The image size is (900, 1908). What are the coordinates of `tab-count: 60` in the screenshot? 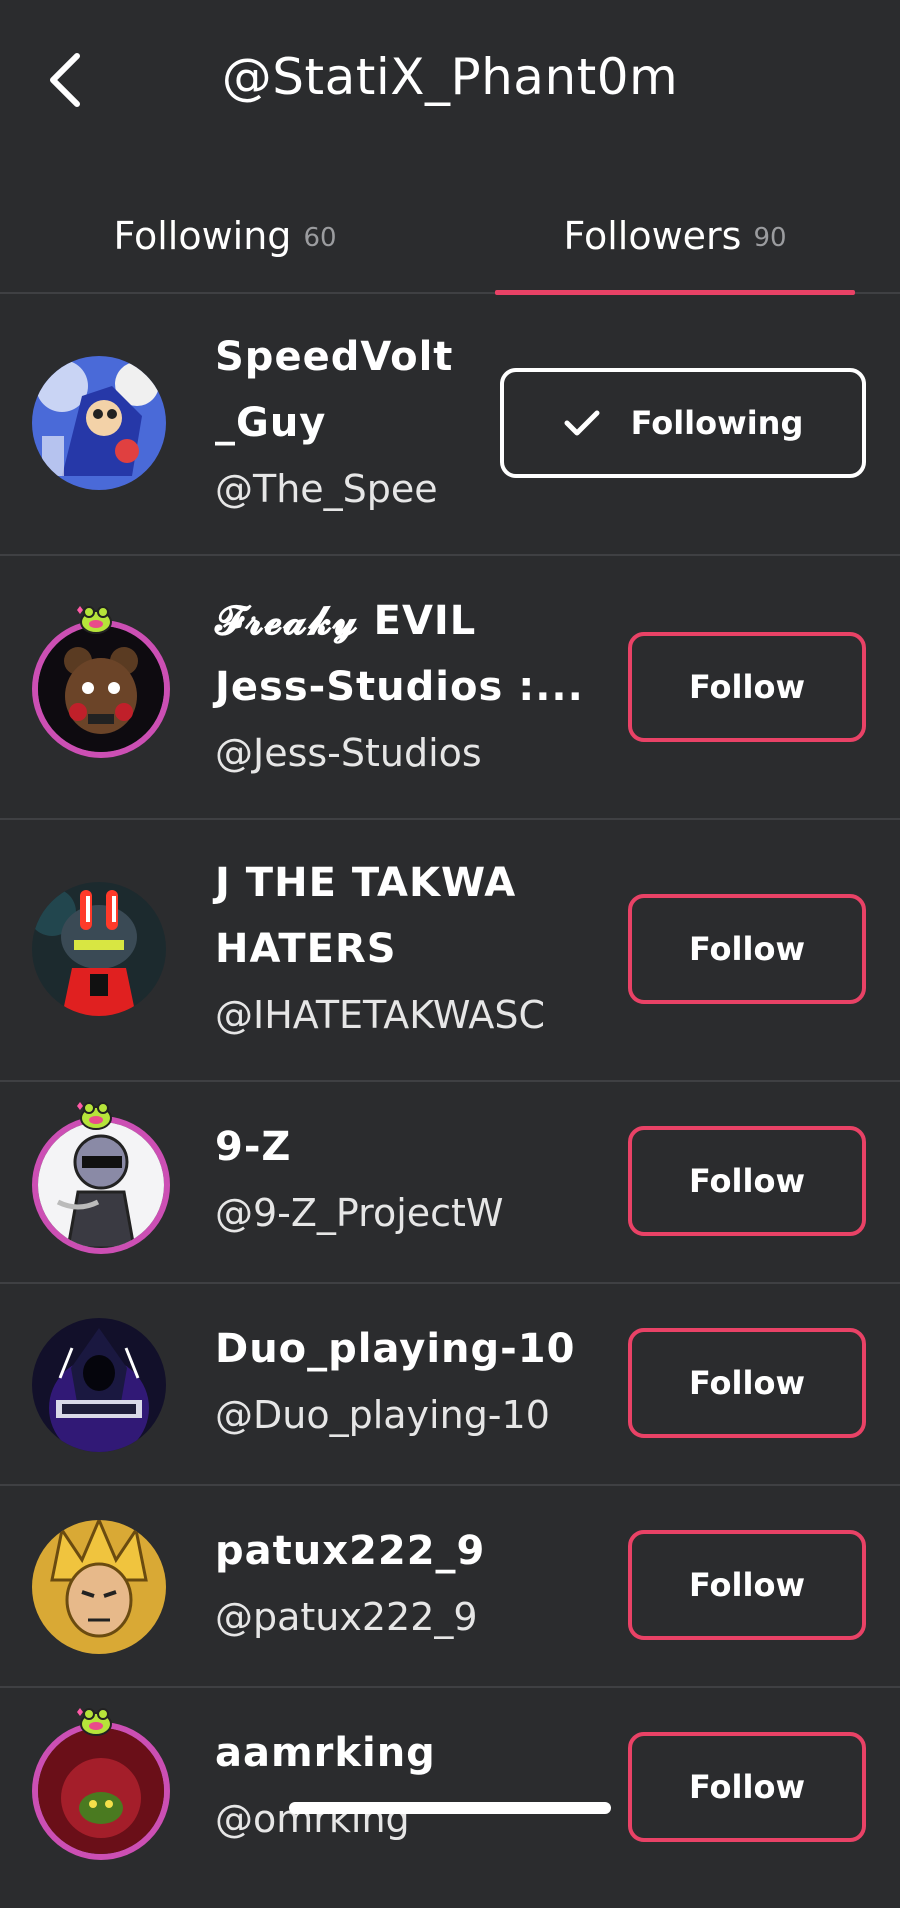 It's located at (320, 238).